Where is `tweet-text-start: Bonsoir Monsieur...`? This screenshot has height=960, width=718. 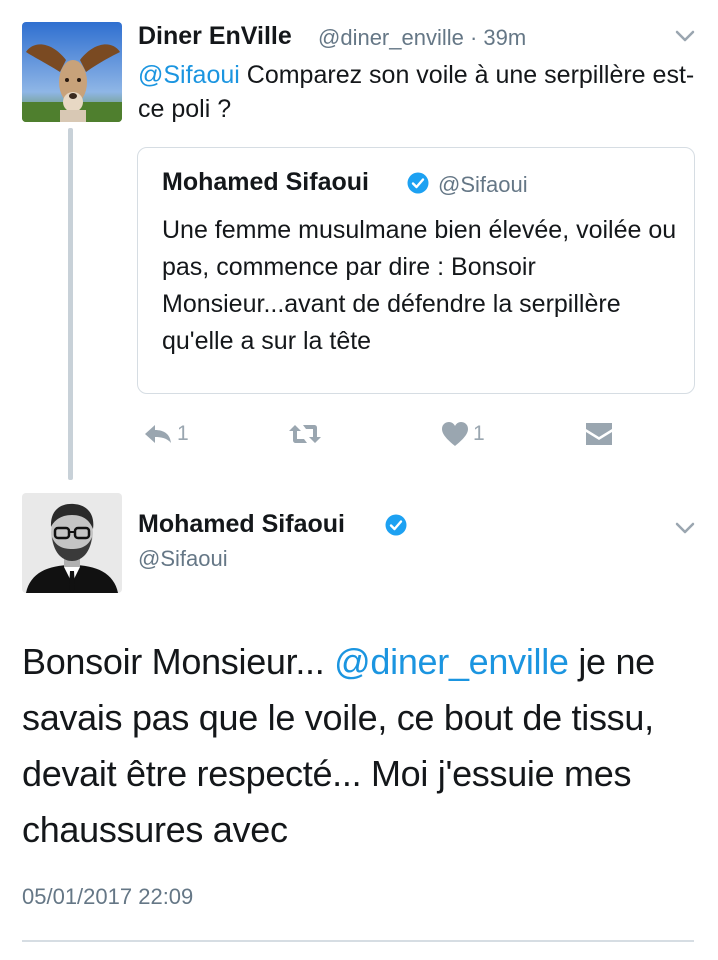 tweet-text-start: Bonsoir Monsieur... is located at coordinates (178, 661).